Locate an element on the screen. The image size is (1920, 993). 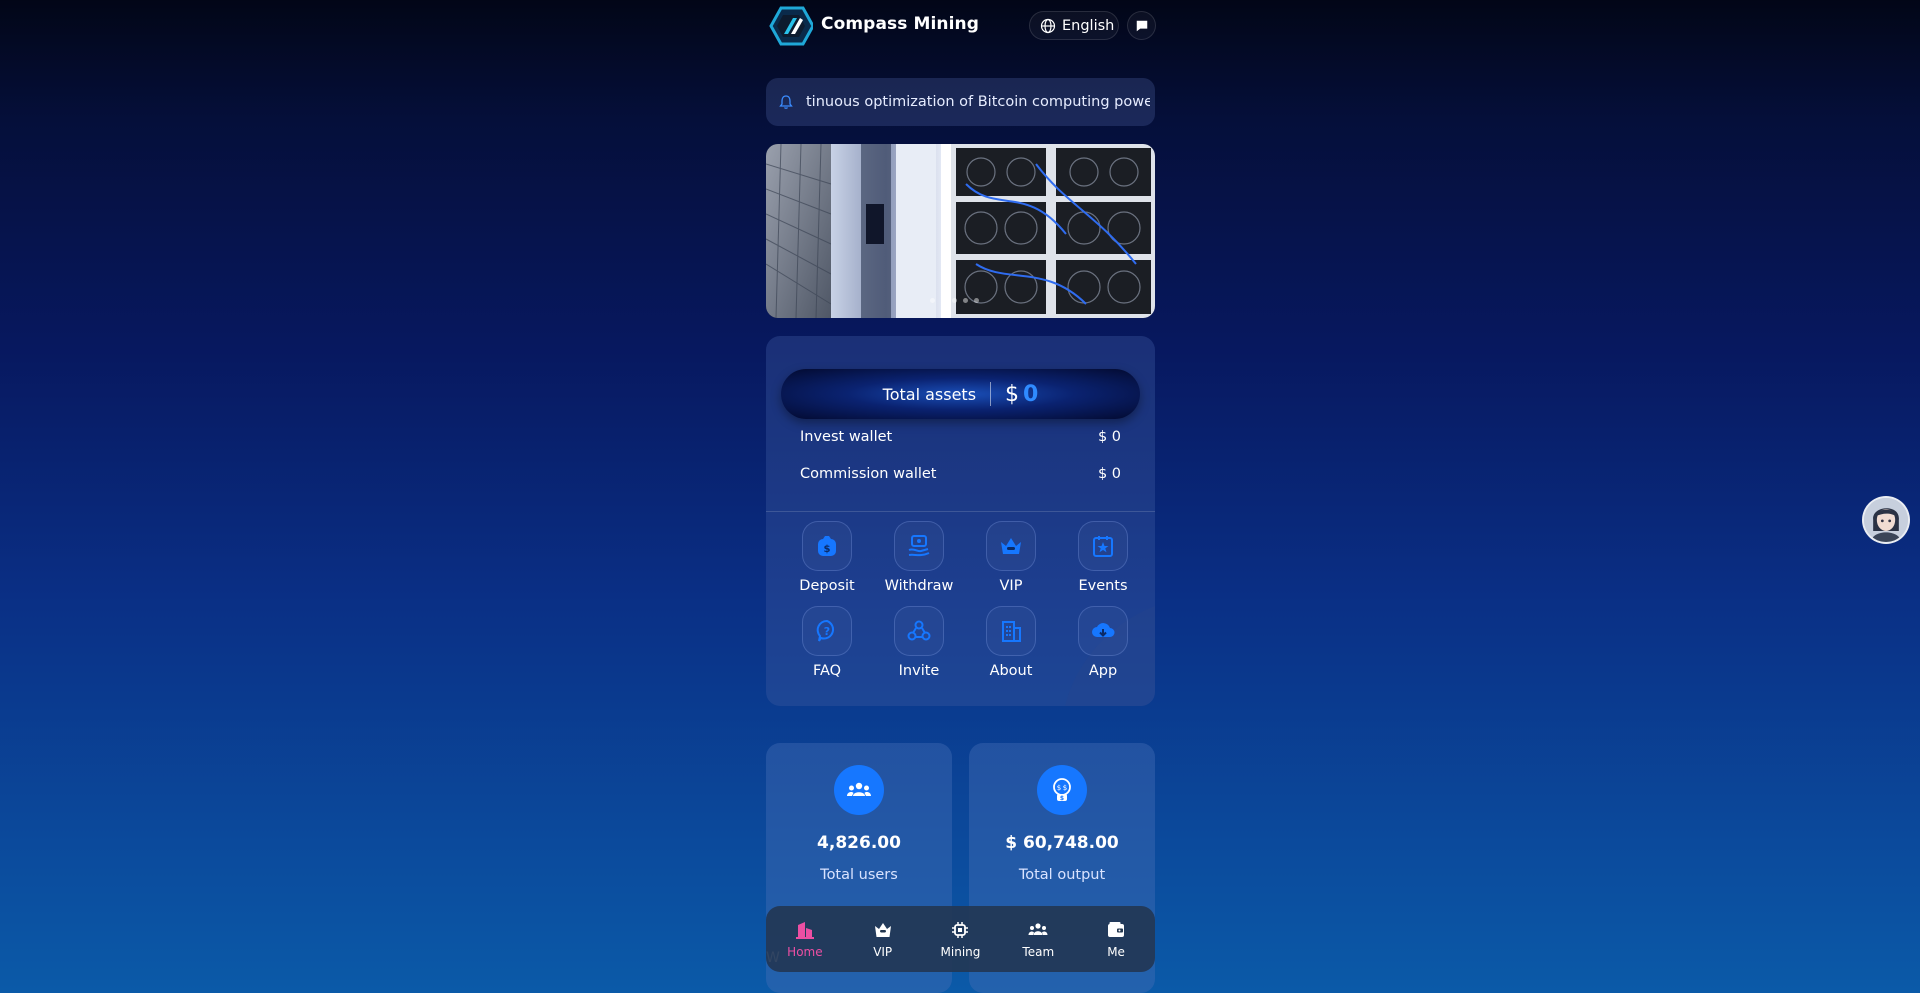
support-avatar is located at coordinates (1886, 520).